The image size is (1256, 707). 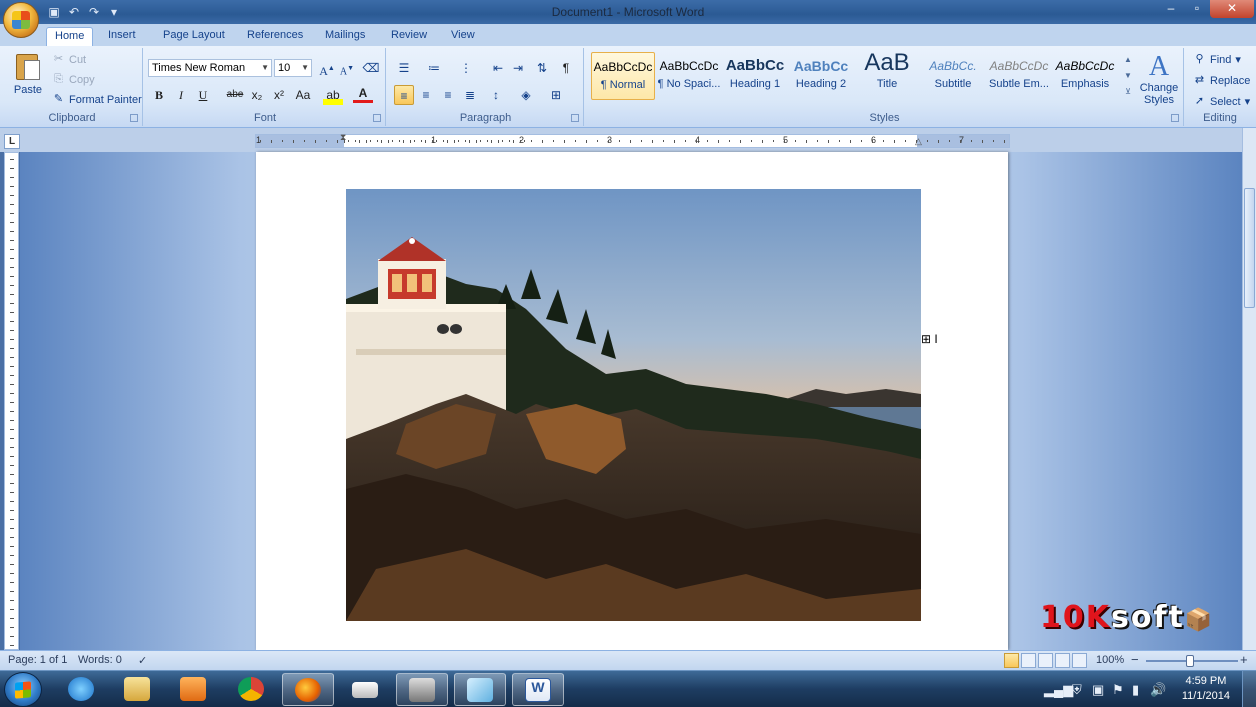 What do you see at coordinates (69, 59) in the screenshot?
I see `cut-button: ✂ Cut` at bounding box center [69, 59].